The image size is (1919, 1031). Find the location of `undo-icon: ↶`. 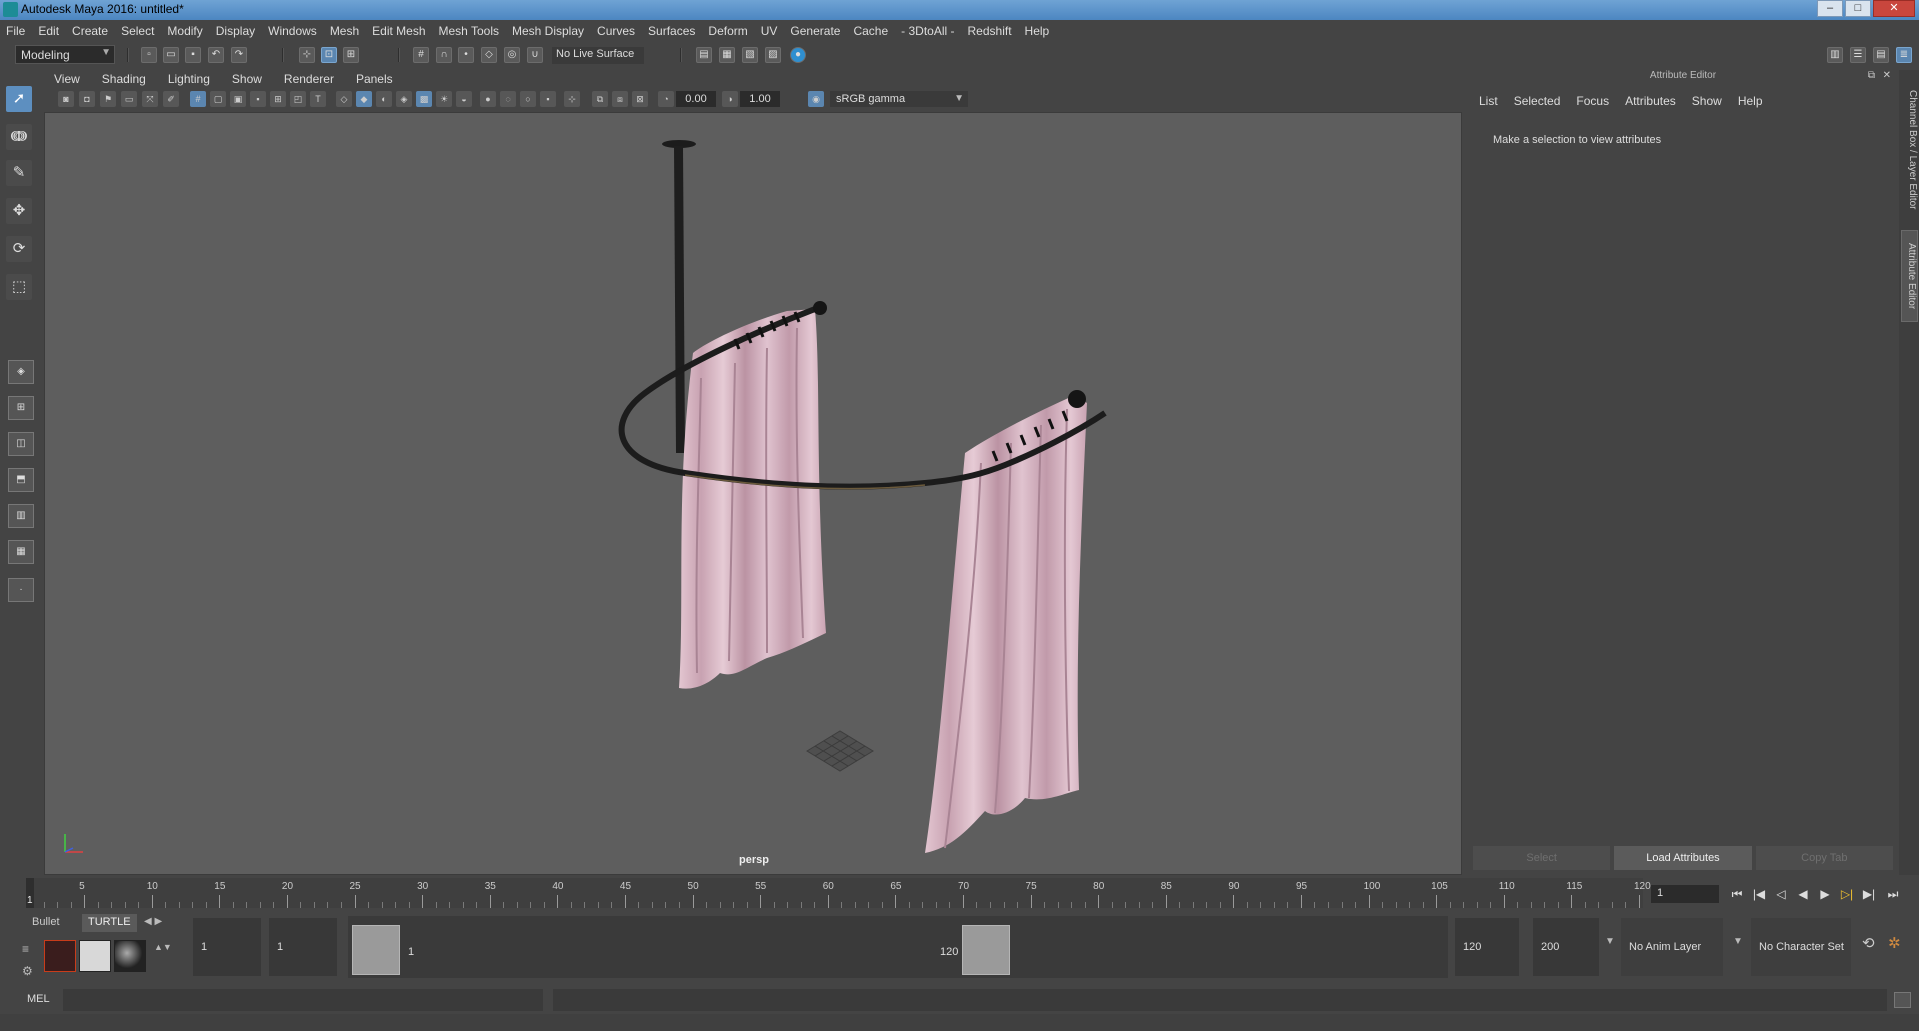

undo-icon: ↶ is located at coordinates (216, 55).